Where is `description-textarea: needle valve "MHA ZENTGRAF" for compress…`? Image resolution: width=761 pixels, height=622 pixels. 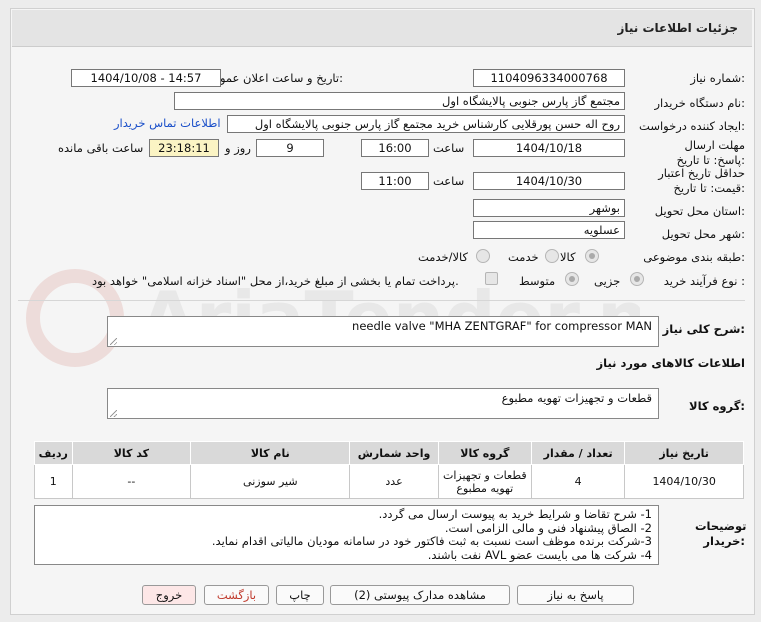 description-textarea: needle valve "MHA ZENTGRAF" for compress… is located at coordinates (383, 331).